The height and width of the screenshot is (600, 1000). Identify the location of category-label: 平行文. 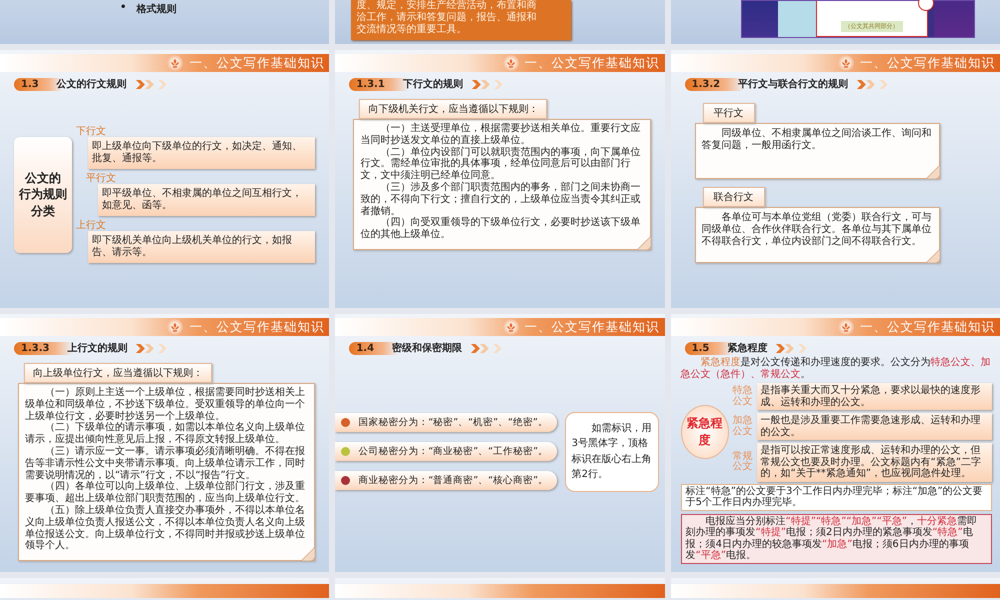
(101, 178).